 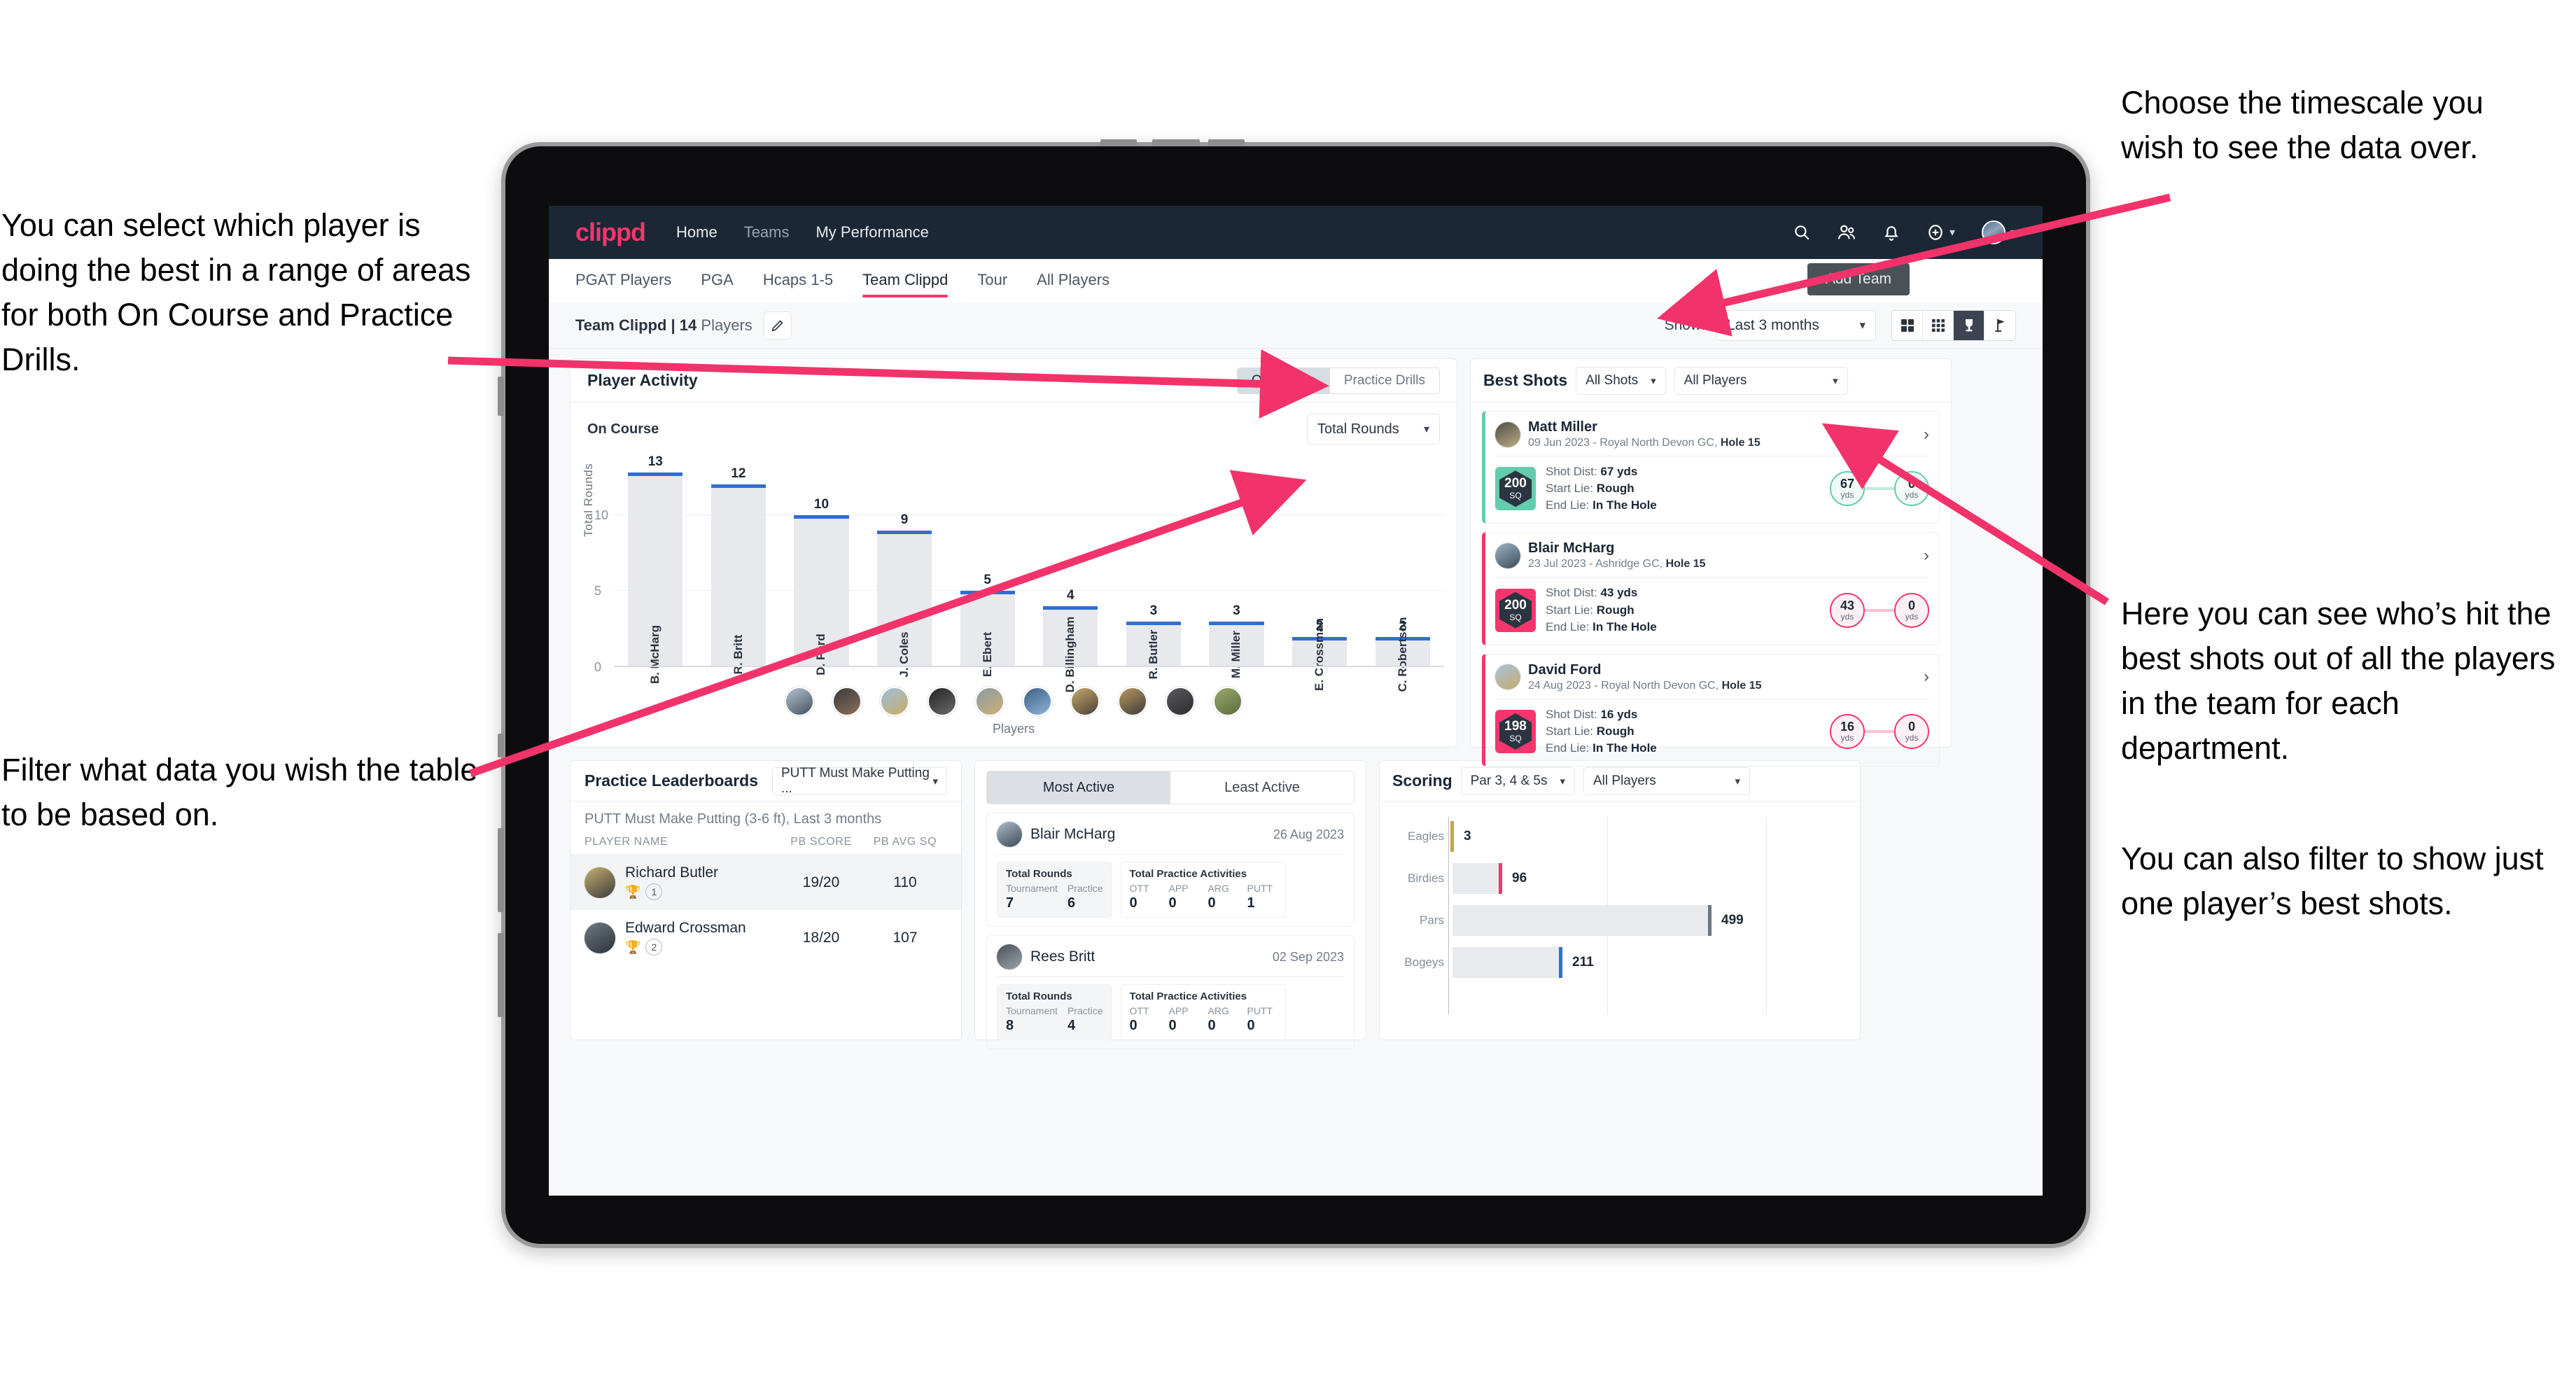 What do you see at coordinates (1172, 903) in the screenshot?
I see `practice-stat-value: 0` at bounding box center [1172, 903].